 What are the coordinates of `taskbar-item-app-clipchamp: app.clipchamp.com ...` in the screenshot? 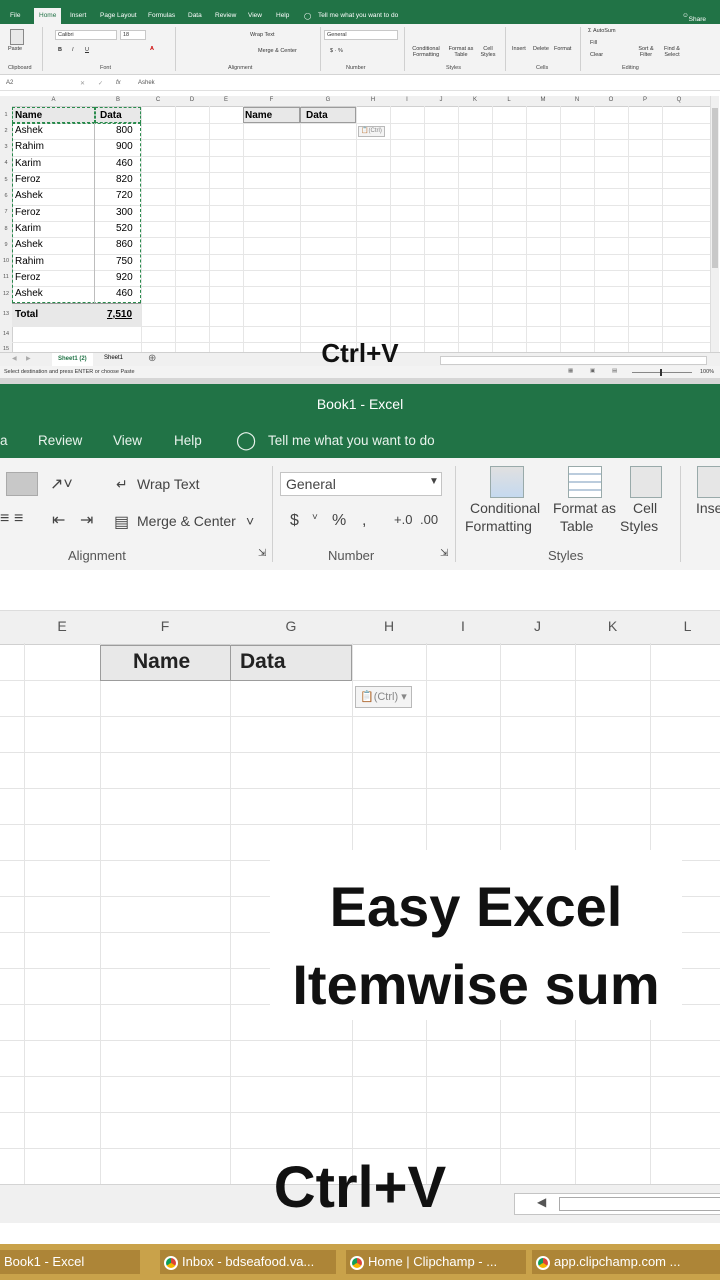 It's located at (626, 1262).